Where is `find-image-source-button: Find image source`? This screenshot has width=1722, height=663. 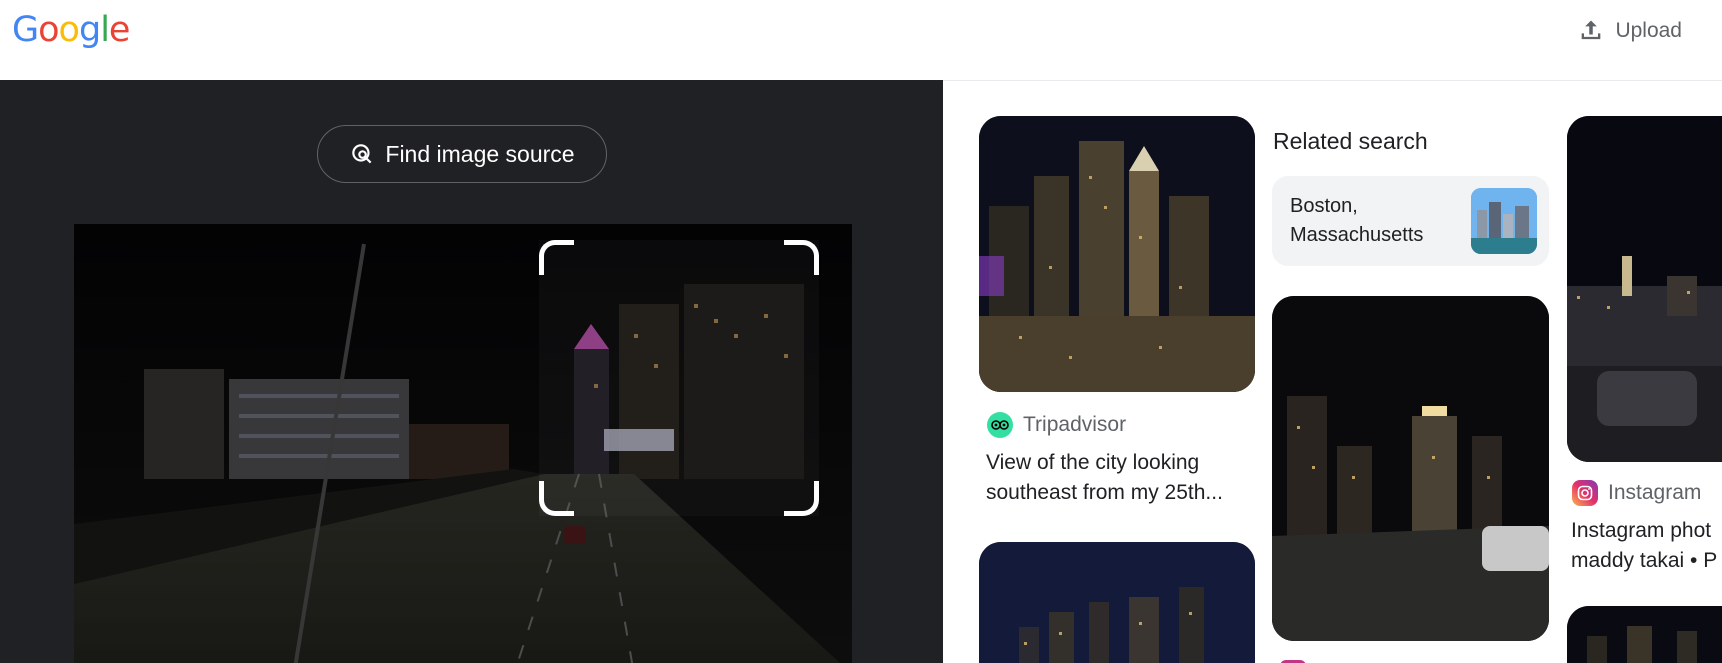
find-image-source-button: Find image source is located at coordinates (462, 154).